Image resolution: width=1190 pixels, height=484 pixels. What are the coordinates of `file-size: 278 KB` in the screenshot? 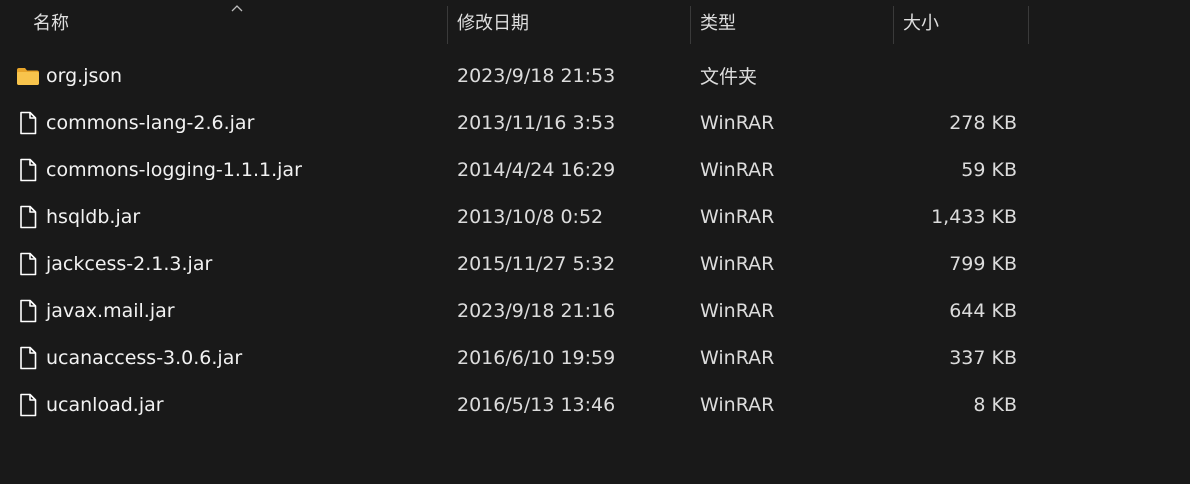 It's located at (983, 122).